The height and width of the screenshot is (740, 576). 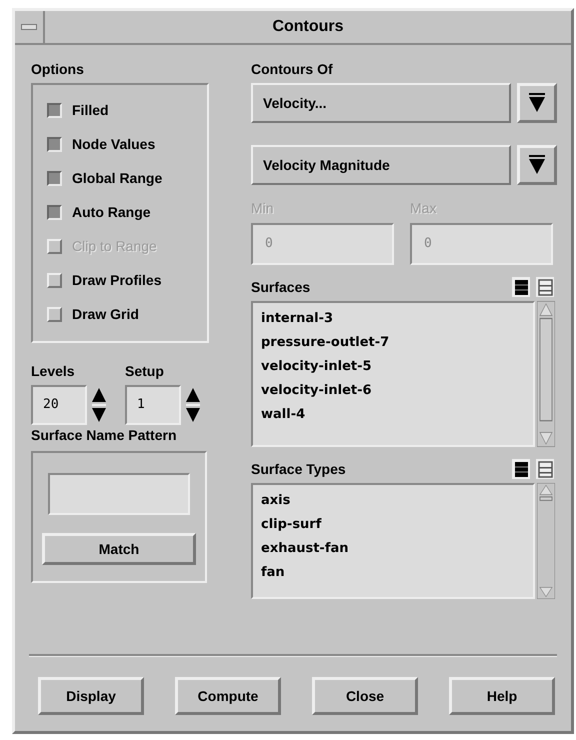 I want to click on list-item: fan, so click(x=393, y=573).